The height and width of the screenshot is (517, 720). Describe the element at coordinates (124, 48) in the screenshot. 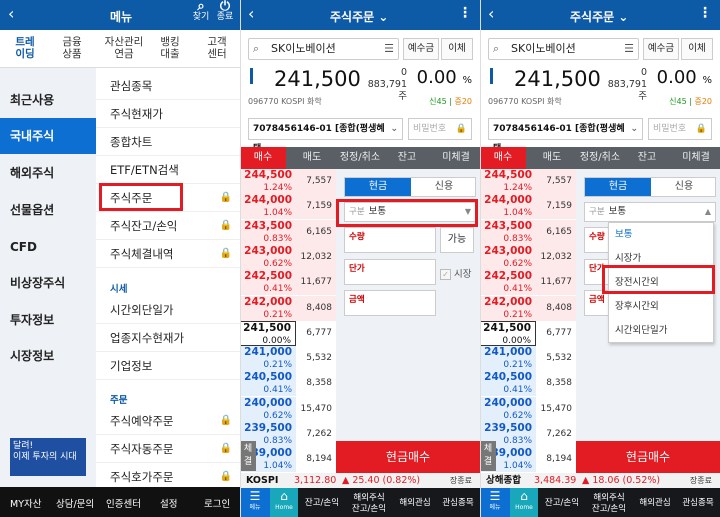

I see `tab-asset-management: 자산관리 연금` at that location.